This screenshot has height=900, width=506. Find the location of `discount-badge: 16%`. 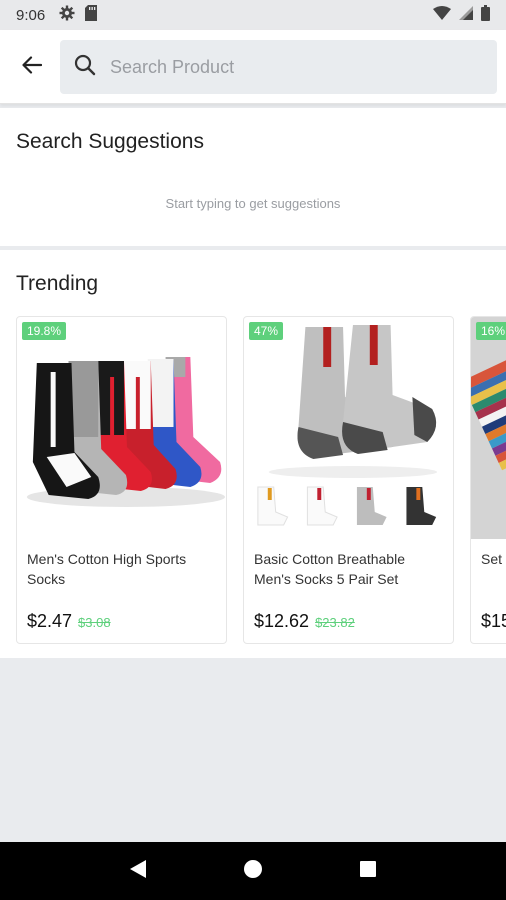

discount-badge: 16% is located at coordinates (491, 331).